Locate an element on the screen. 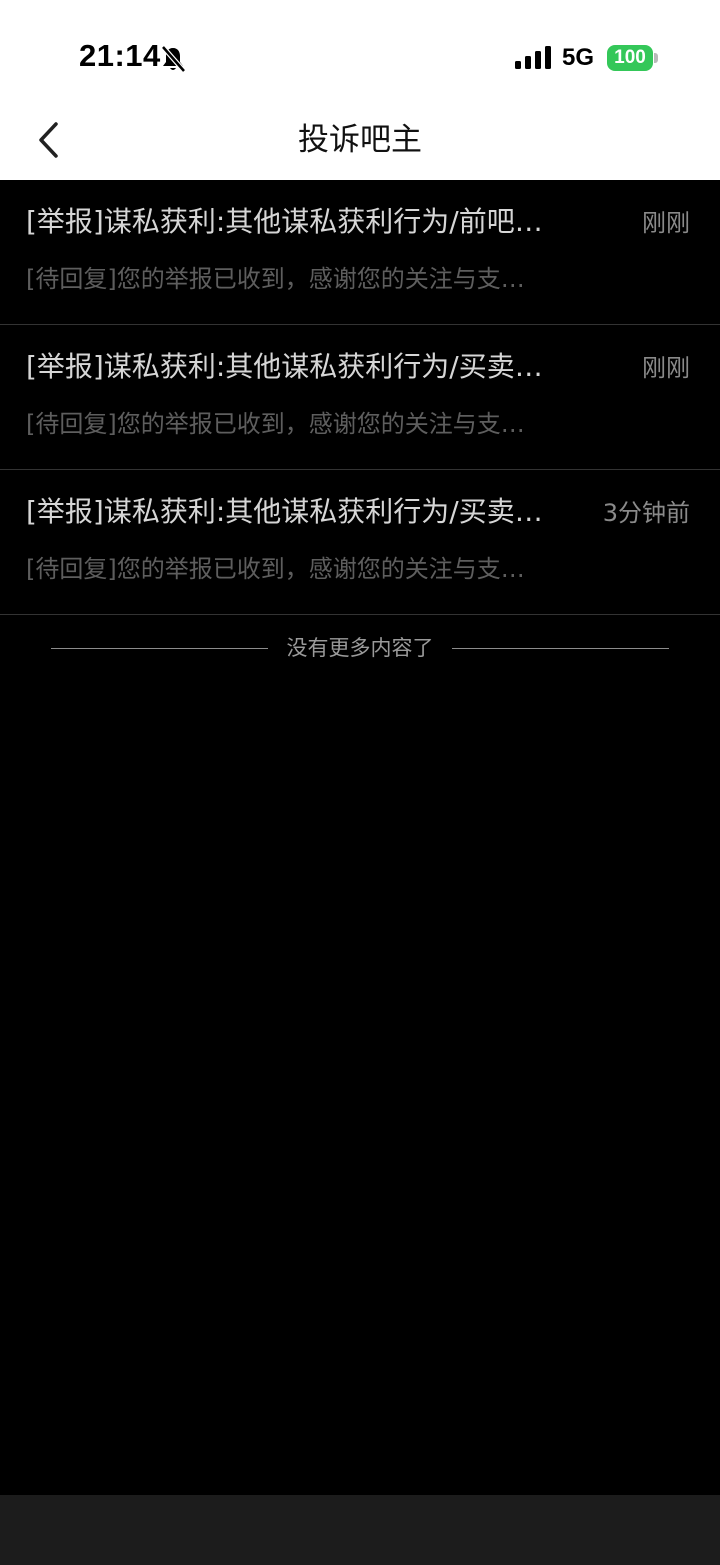 This screenshot has height=1565, width=720. divider-right is located at coordinates (560, 648).